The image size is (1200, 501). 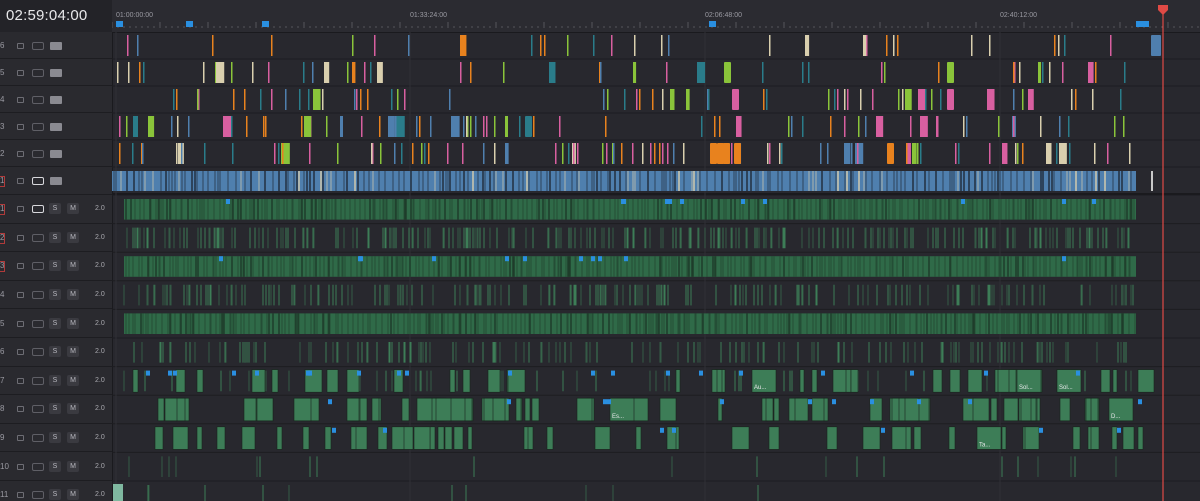 I want to click on video-clip-v1-tail, so click(x=1152, y=181).